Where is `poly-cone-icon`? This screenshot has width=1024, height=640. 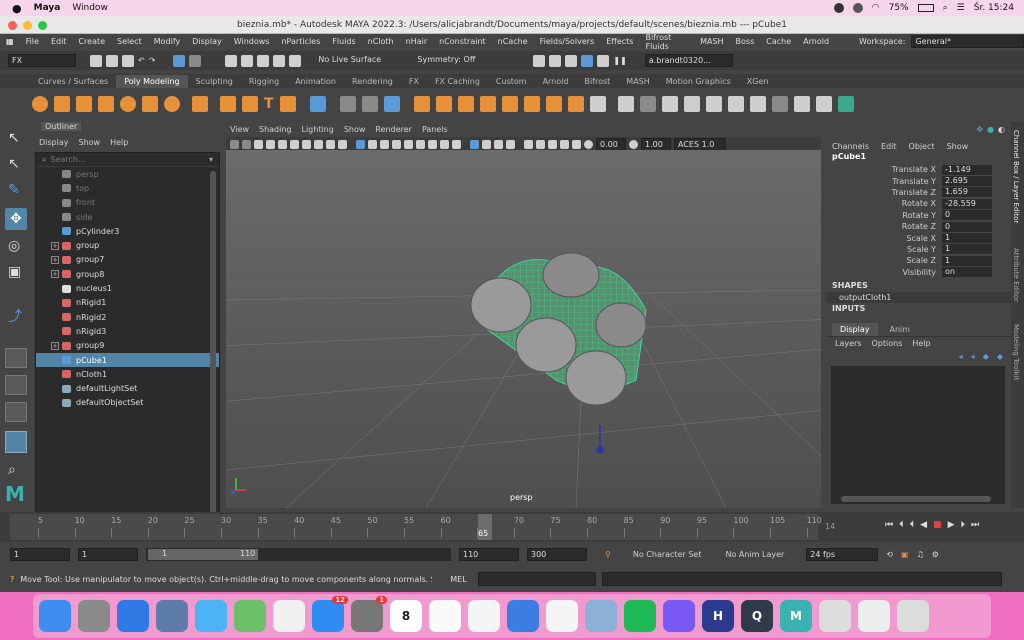 poly-cone-icon is located at coordinates (106, 104).